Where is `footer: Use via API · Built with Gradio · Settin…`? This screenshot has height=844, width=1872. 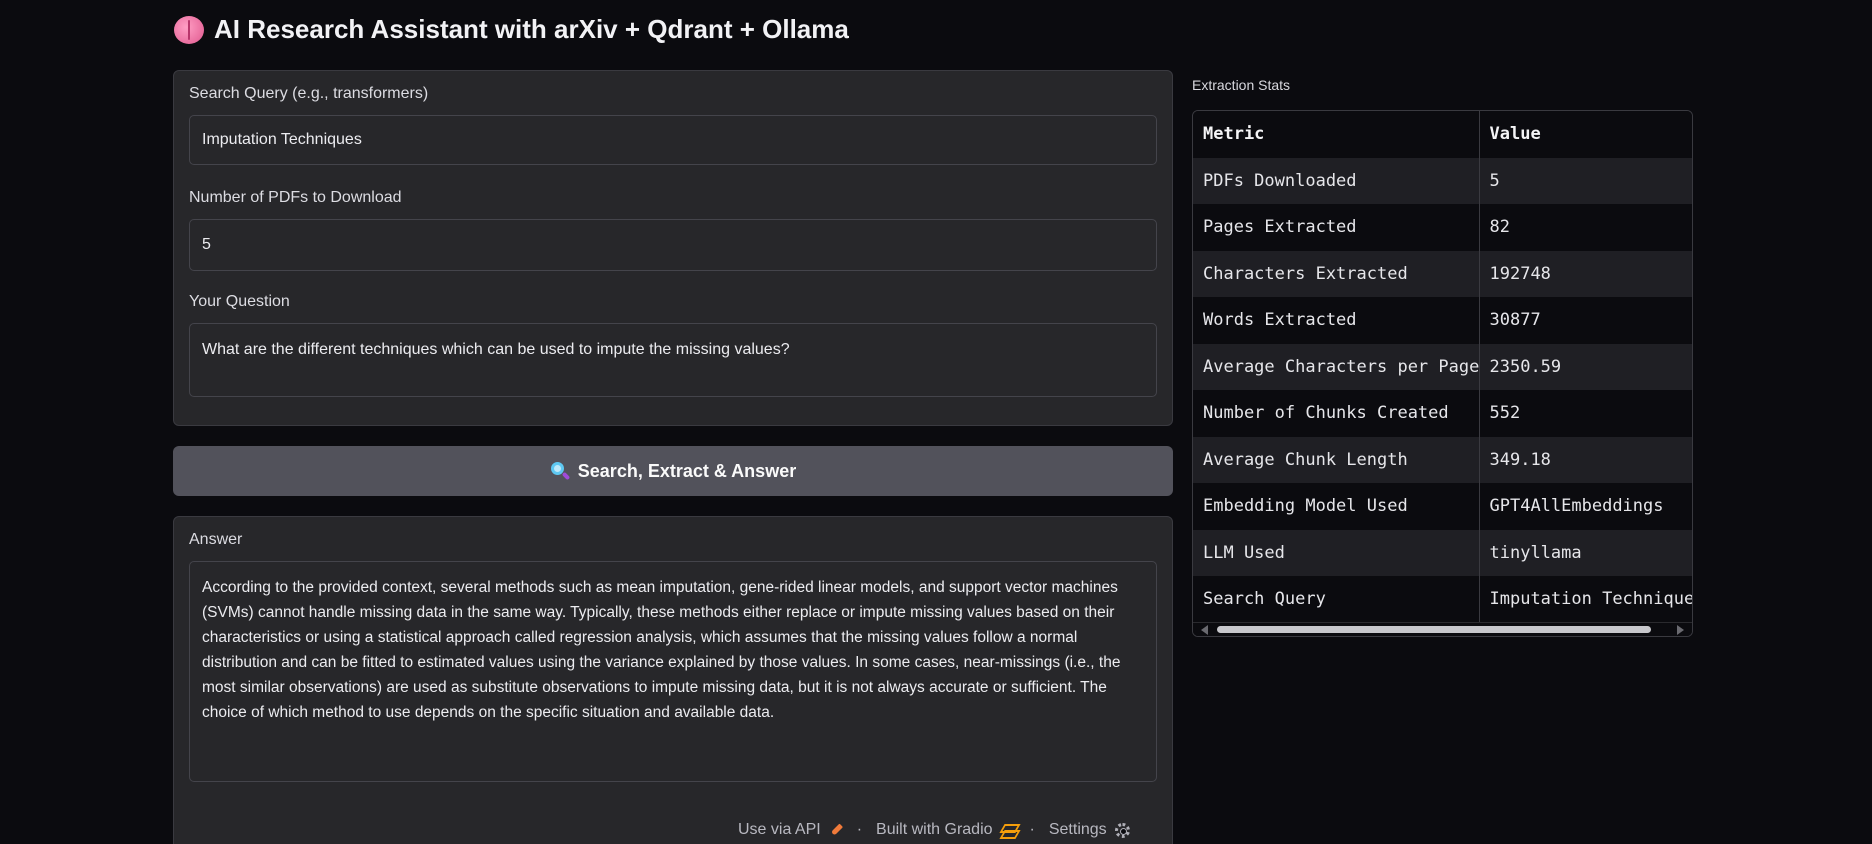 footer: Use via API · Built with Gradio · Settin… is located at coordinates (934, 830).